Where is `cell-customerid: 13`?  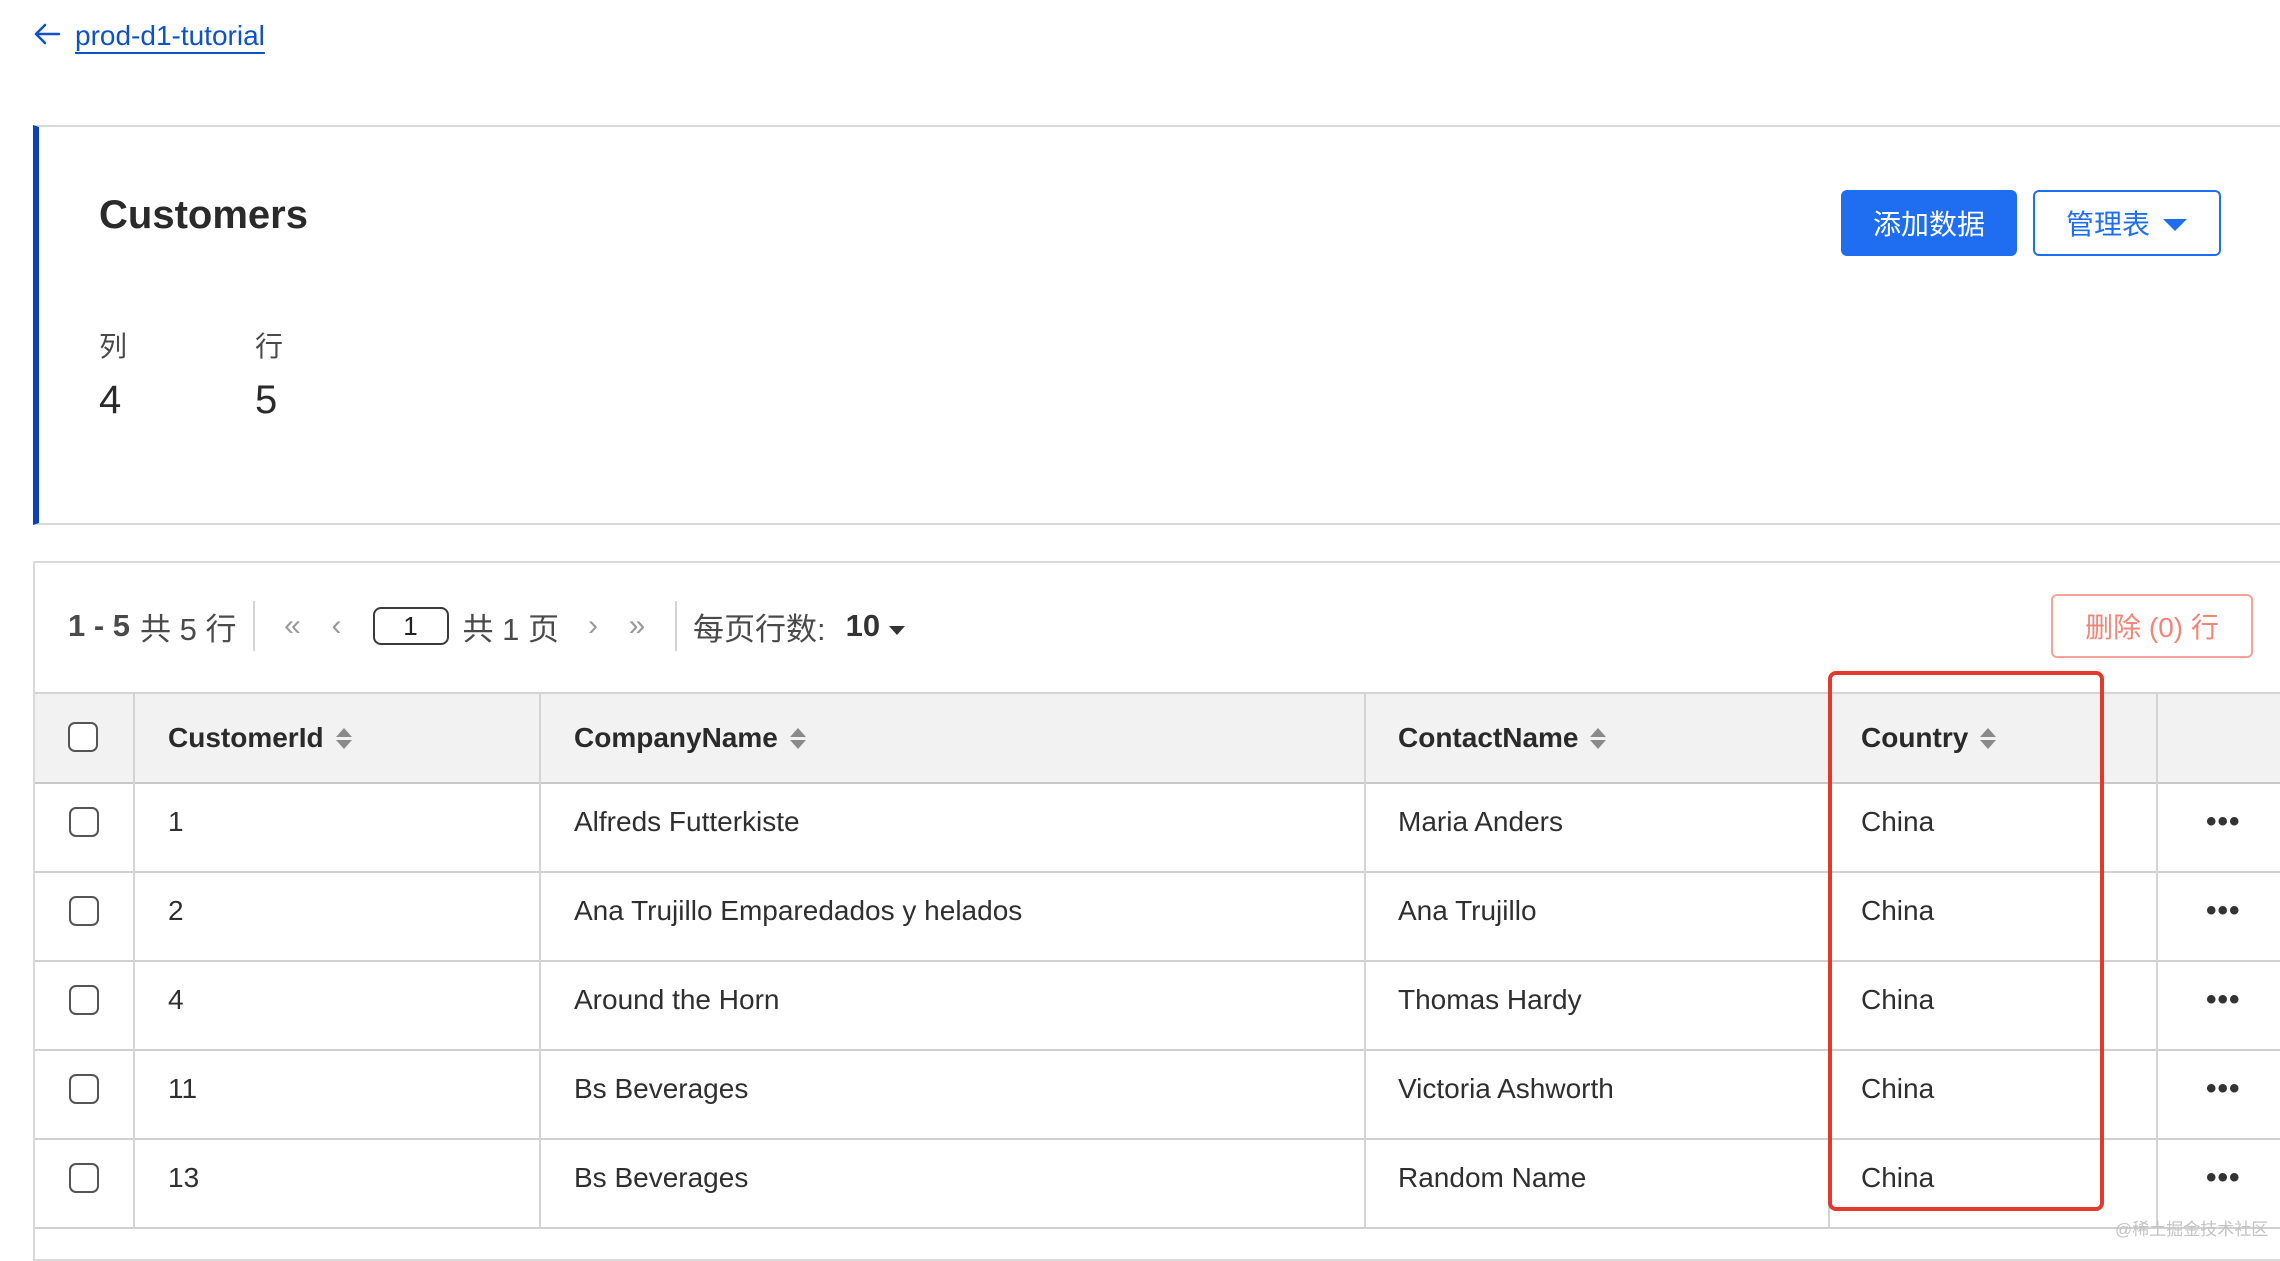 cell-customerid: 13 is located at coordinates (184, 1177).